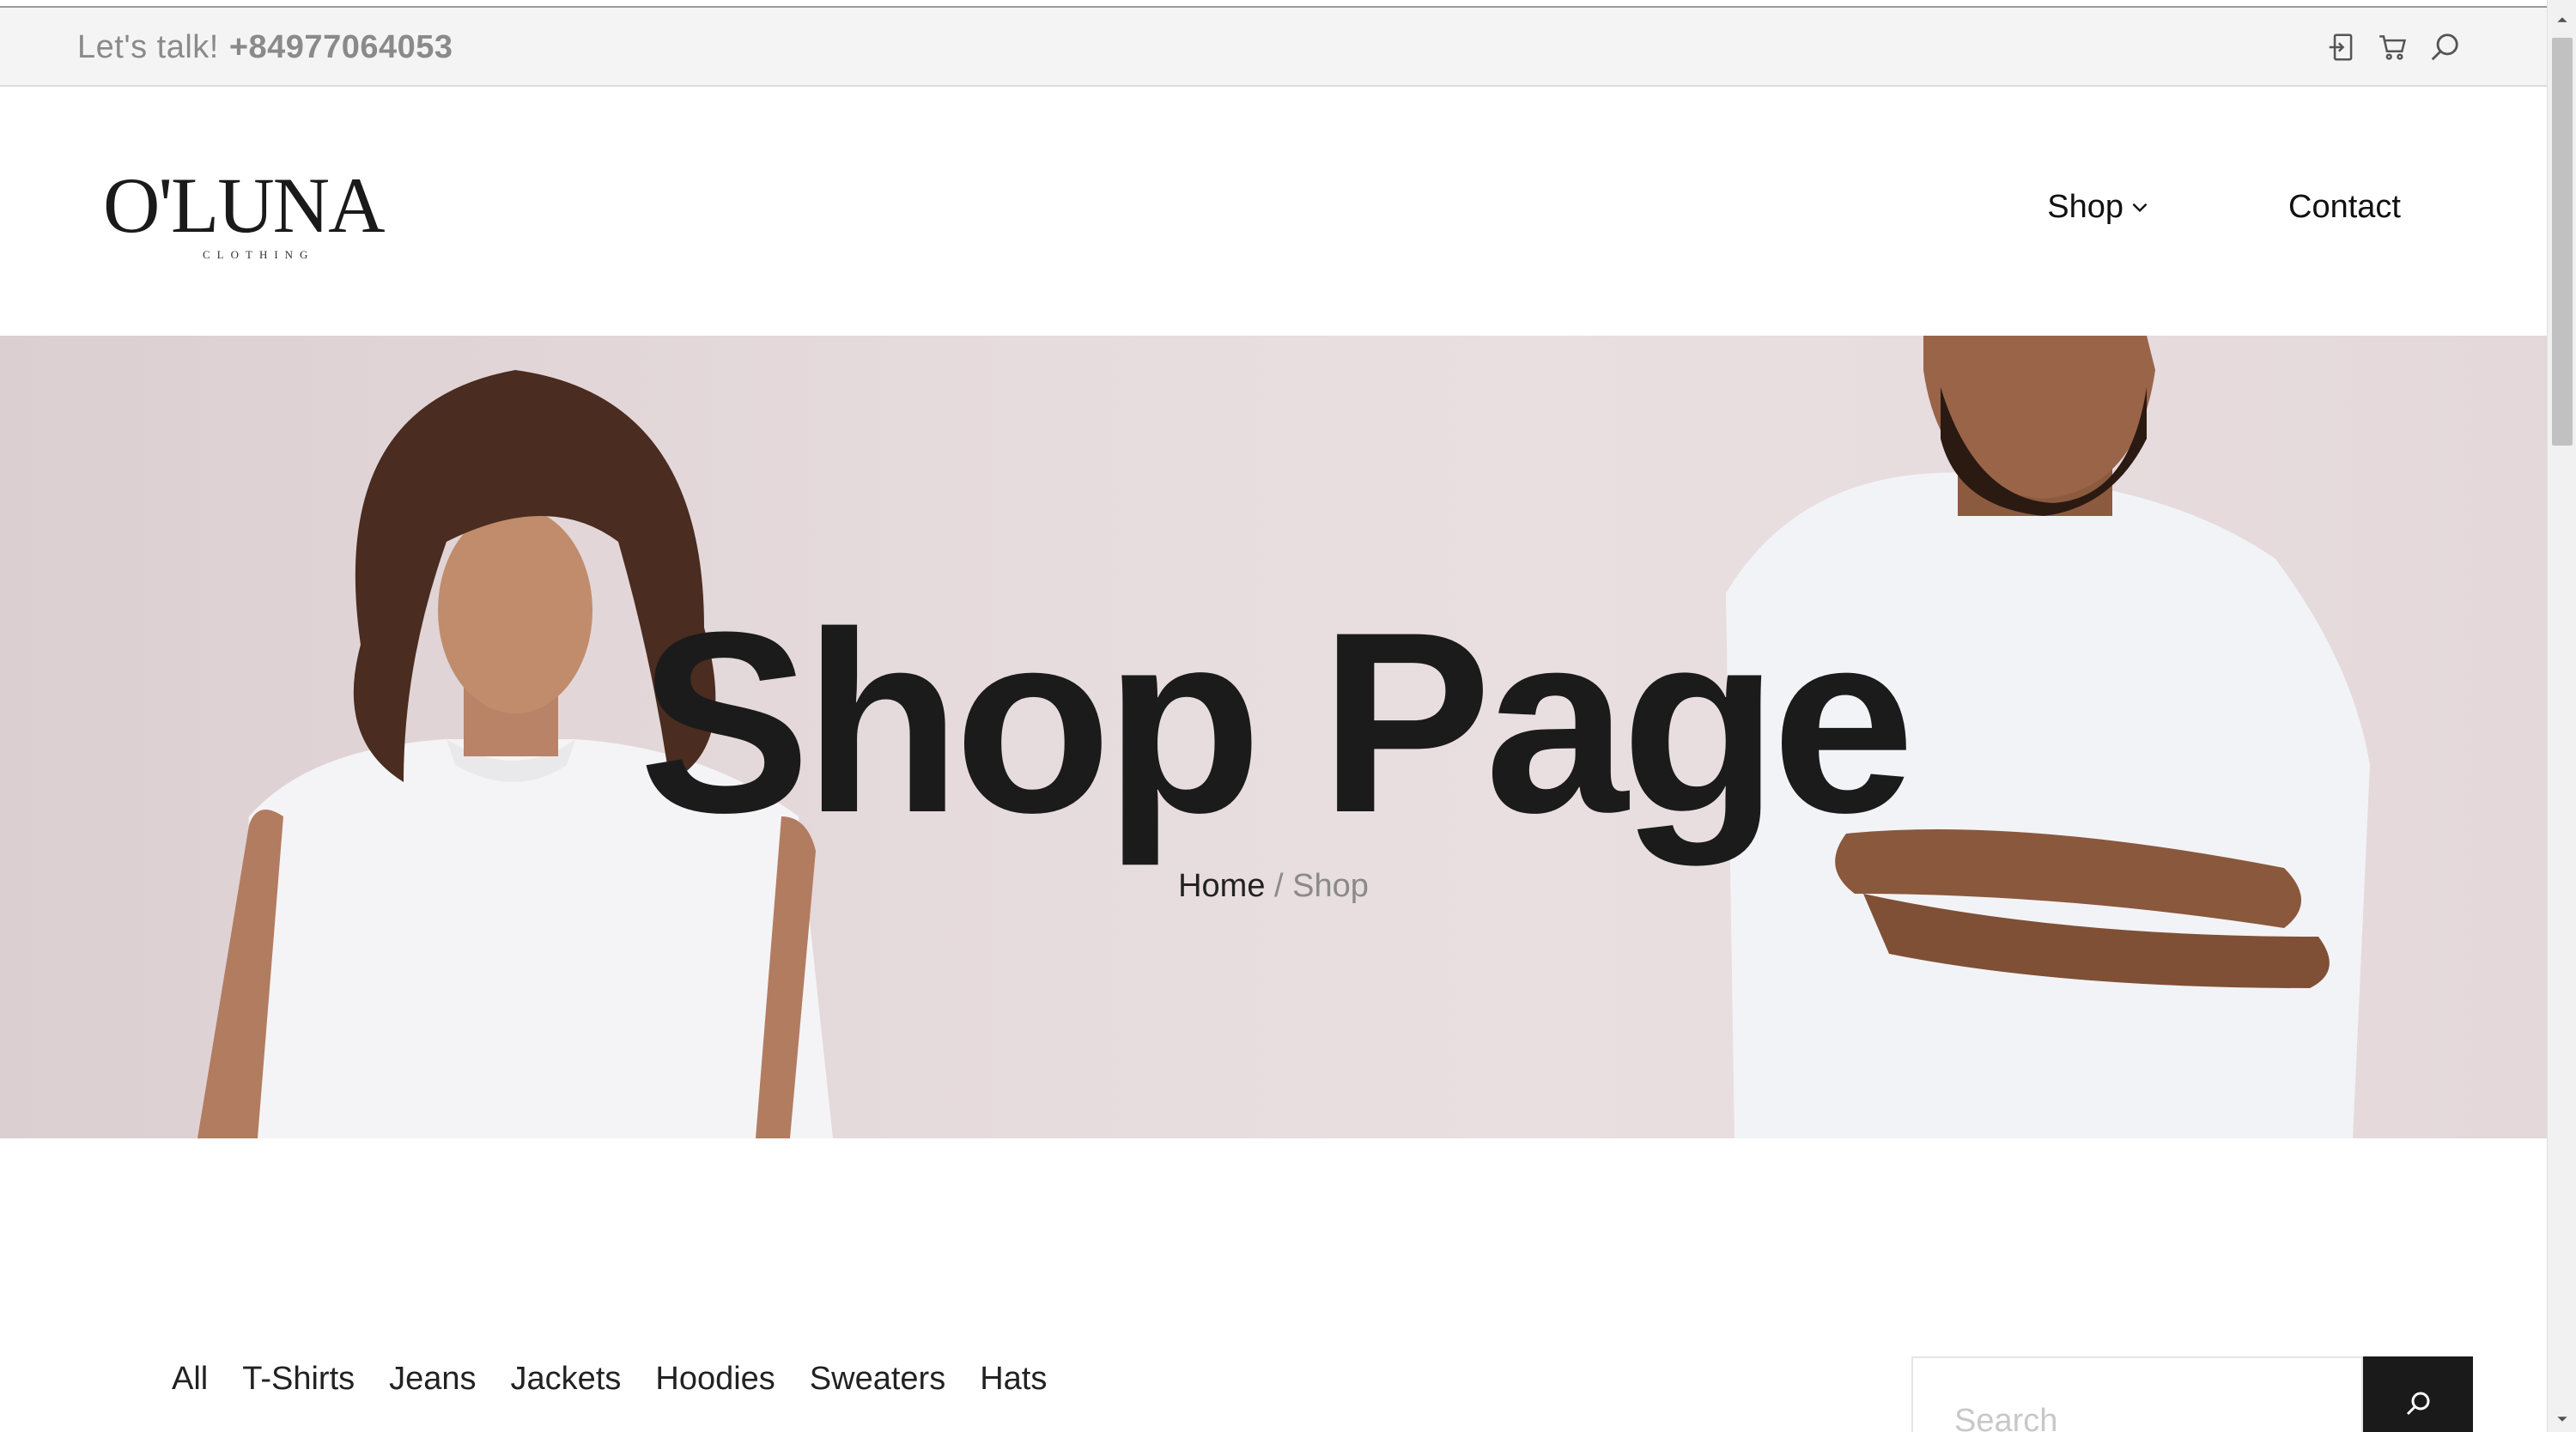 The width and height of the screenshot is (2576, 1432). Describe the element at coordinates (1330, 886) in the screenshot. I see `breadcrumb-current: Shop` at that location.